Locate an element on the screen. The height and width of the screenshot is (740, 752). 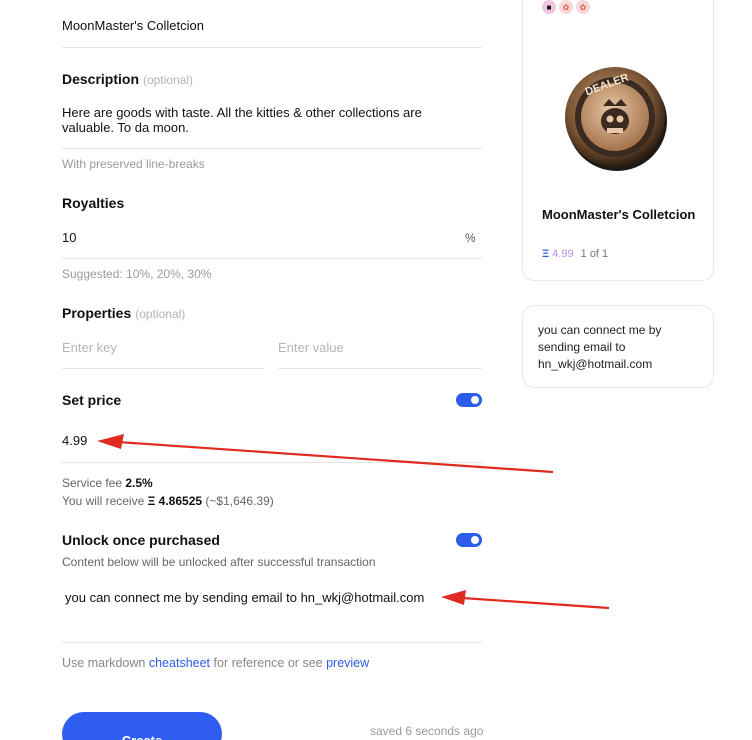
markdown-hint-prefix: Use markdown is located at coordinates (104, 663).